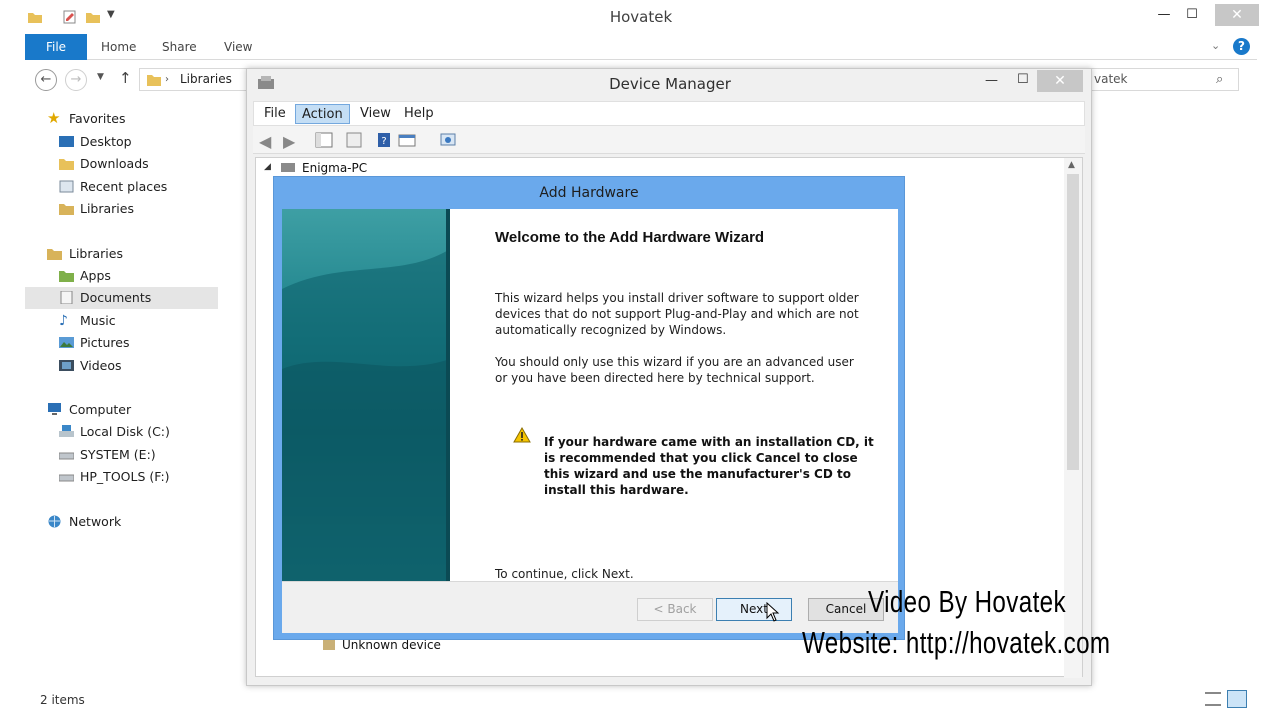  Describe the element at coordinates (95, 521) in the screenshot. I see `nav-label: Network` at that location.